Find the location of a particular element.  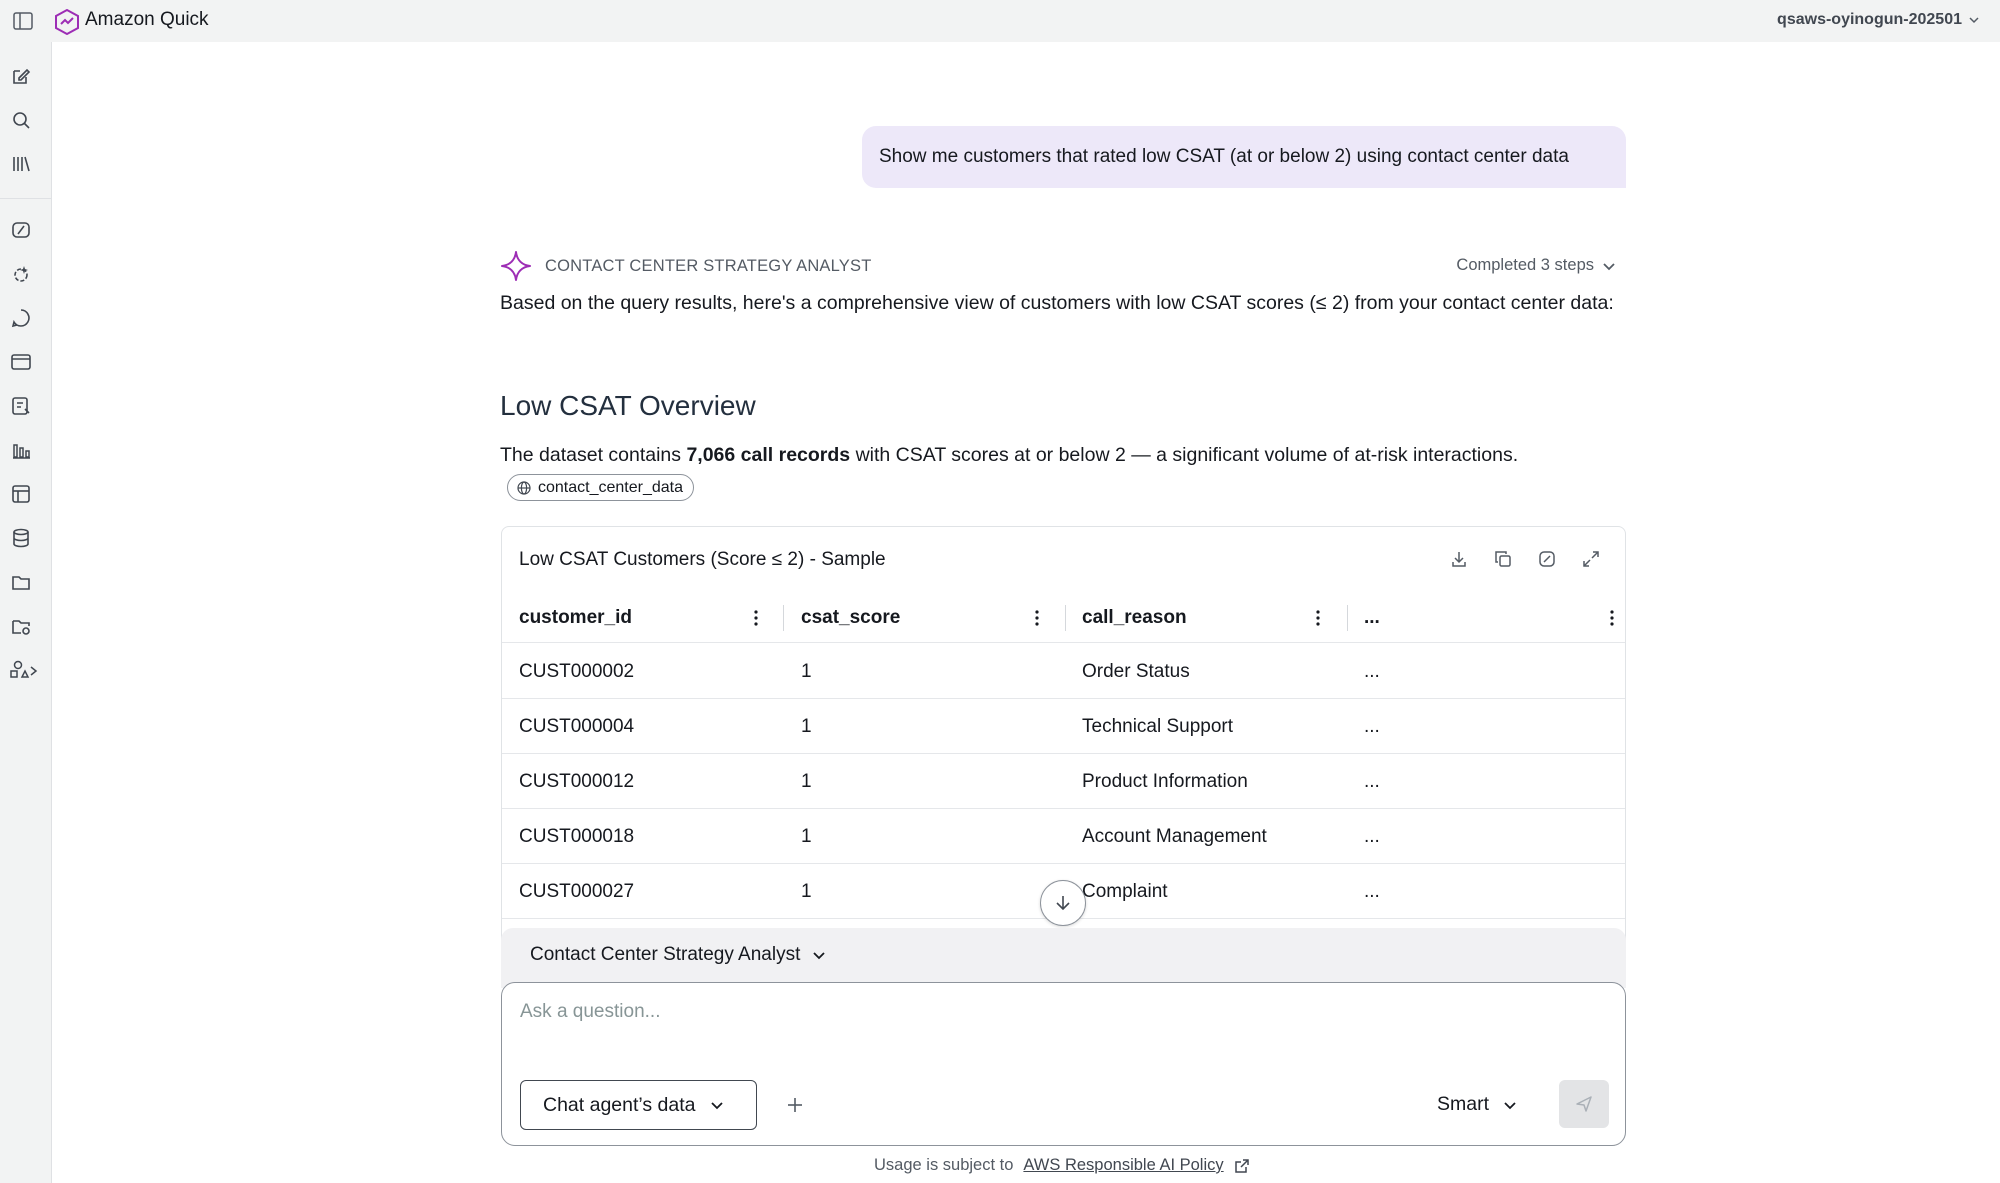

account-name: qsaws-oyinogun-202501 is located at coordinates (1869, 19).